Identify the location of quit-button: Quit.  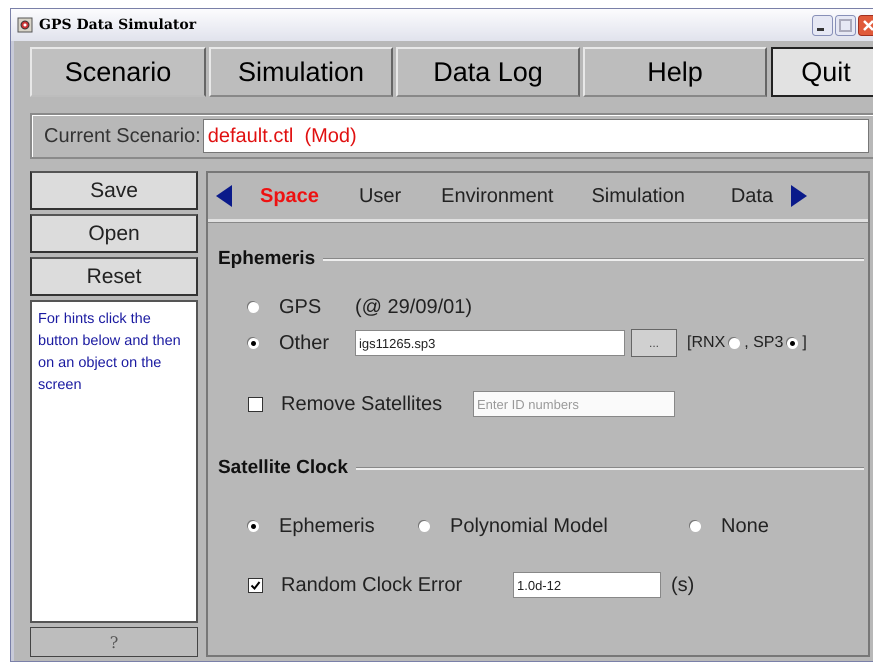
(822, 72).